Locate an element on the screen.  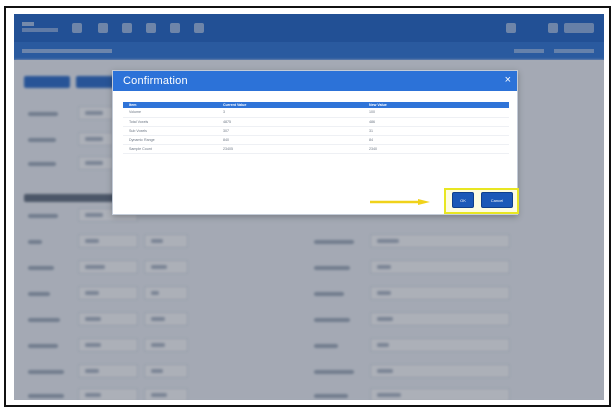
table-cell: 23405 is located at coordinates (290, 149).